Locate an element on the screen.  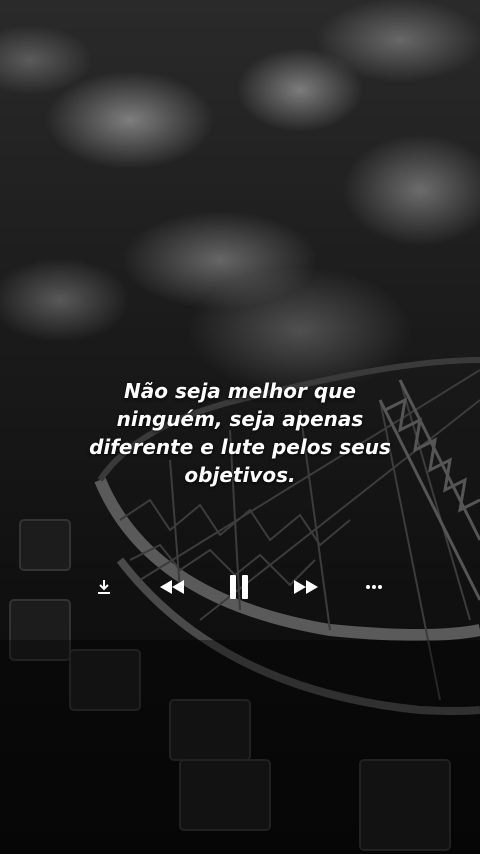
pause-icon is located at coordinates (239, 587).